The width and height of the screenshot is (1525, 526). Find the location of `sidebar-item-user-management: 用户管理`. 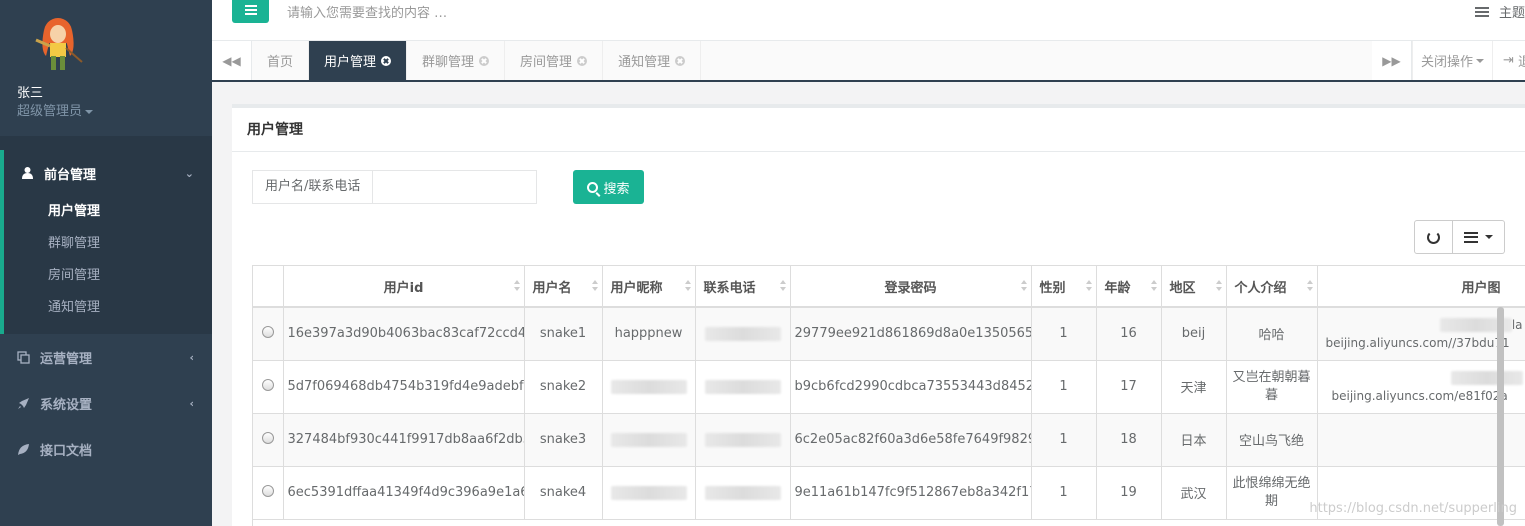

sidebar-item-user-management: 用户管理 is located at coordinates (108, 212).